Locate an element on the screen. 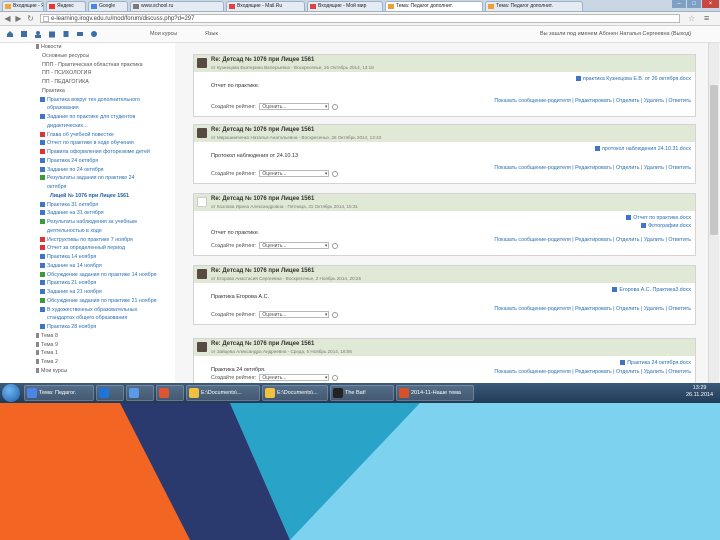 This screenshot has width=720, height=540. sidebar-item: Тема 9 is located at coordinates (47, 344).